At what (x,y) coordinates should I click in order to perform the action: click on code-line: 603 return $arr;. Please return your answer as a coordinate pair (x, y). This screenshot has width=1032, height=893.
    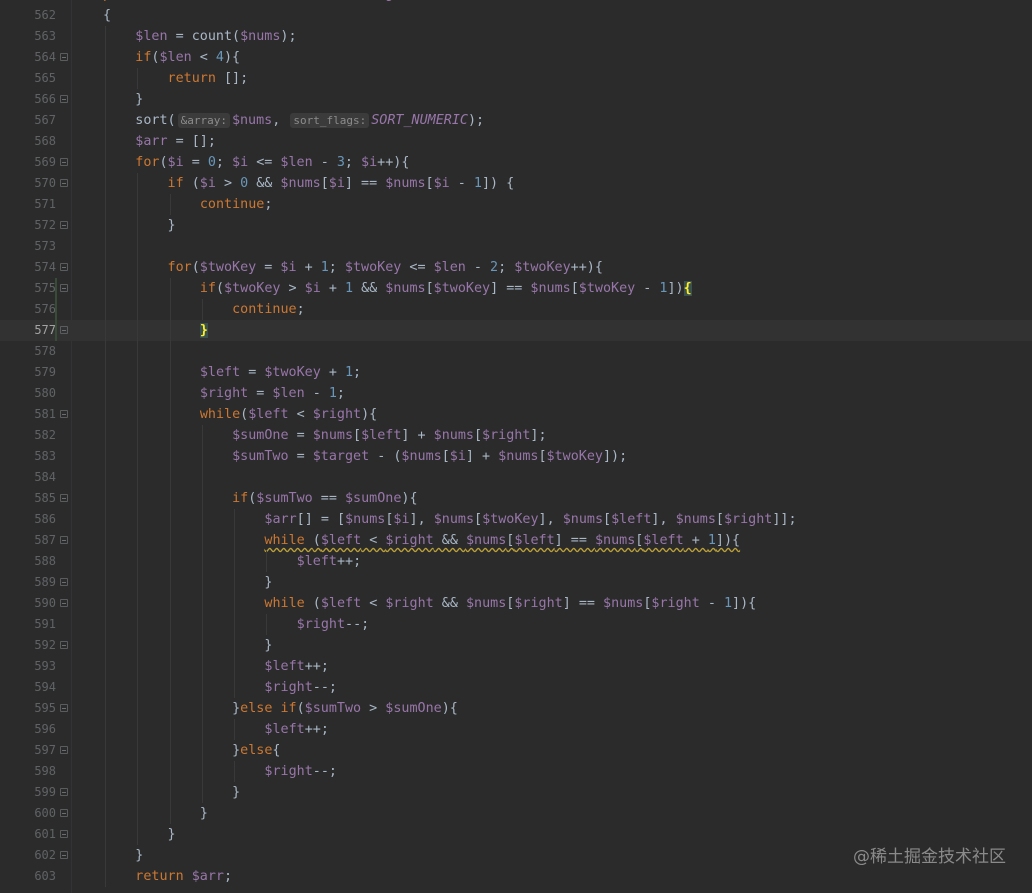
    Looking at the image, I should click on (516, 876).